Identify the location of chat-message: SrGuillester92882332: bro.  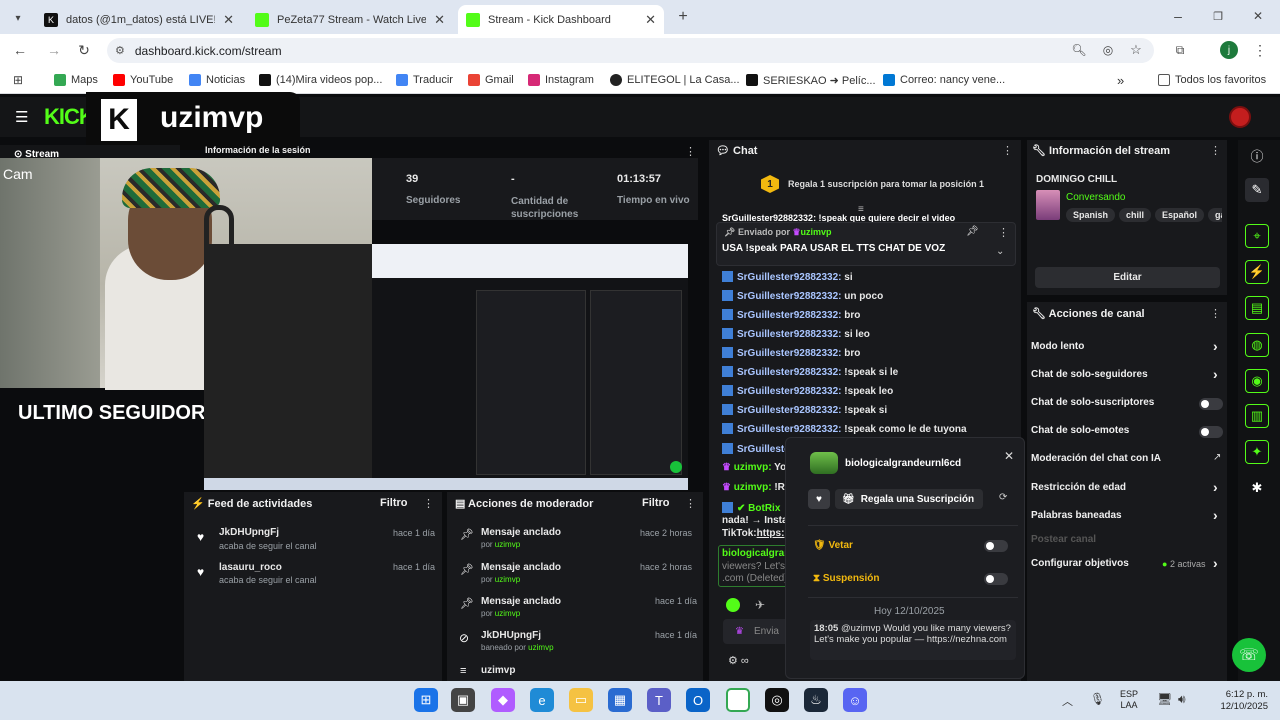
(791, 315).